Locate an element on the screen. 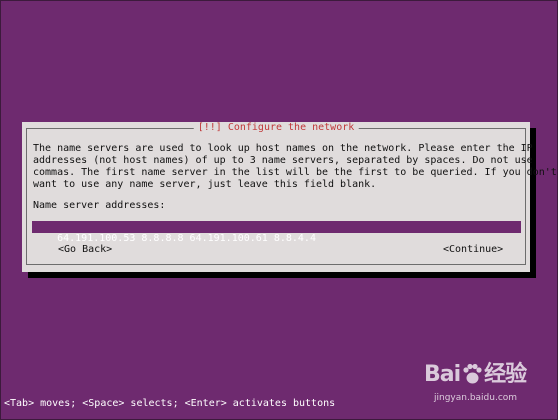 The width and height of the screenshot is (558, 420). baidu-jingyan-watermark: Bai 经验 jingyan.baidu.com is located at coordinates (484, 386).